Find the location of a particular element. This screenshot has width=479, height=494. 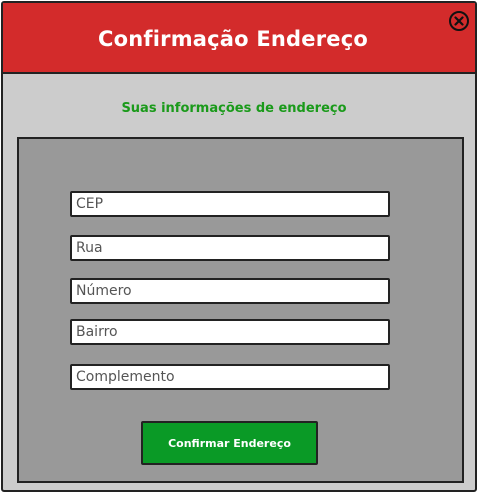

dialog-titlebar: Confirmação Endereço is located at coordinates (239, 38).